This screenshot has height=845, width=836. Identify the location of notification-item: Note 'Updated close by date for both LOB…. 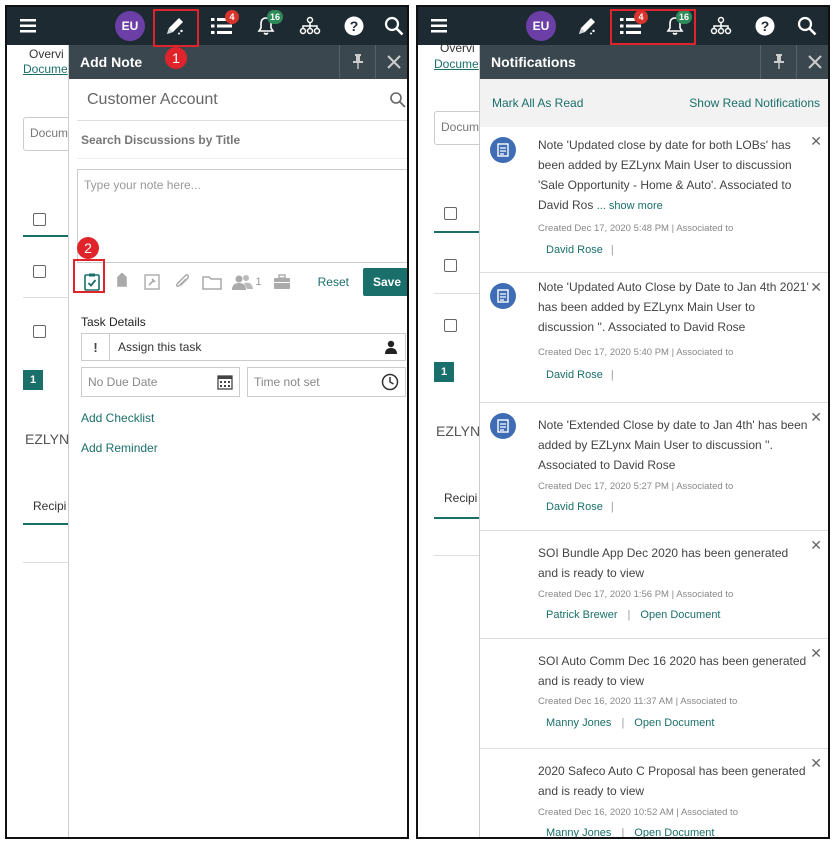
(654, 200).